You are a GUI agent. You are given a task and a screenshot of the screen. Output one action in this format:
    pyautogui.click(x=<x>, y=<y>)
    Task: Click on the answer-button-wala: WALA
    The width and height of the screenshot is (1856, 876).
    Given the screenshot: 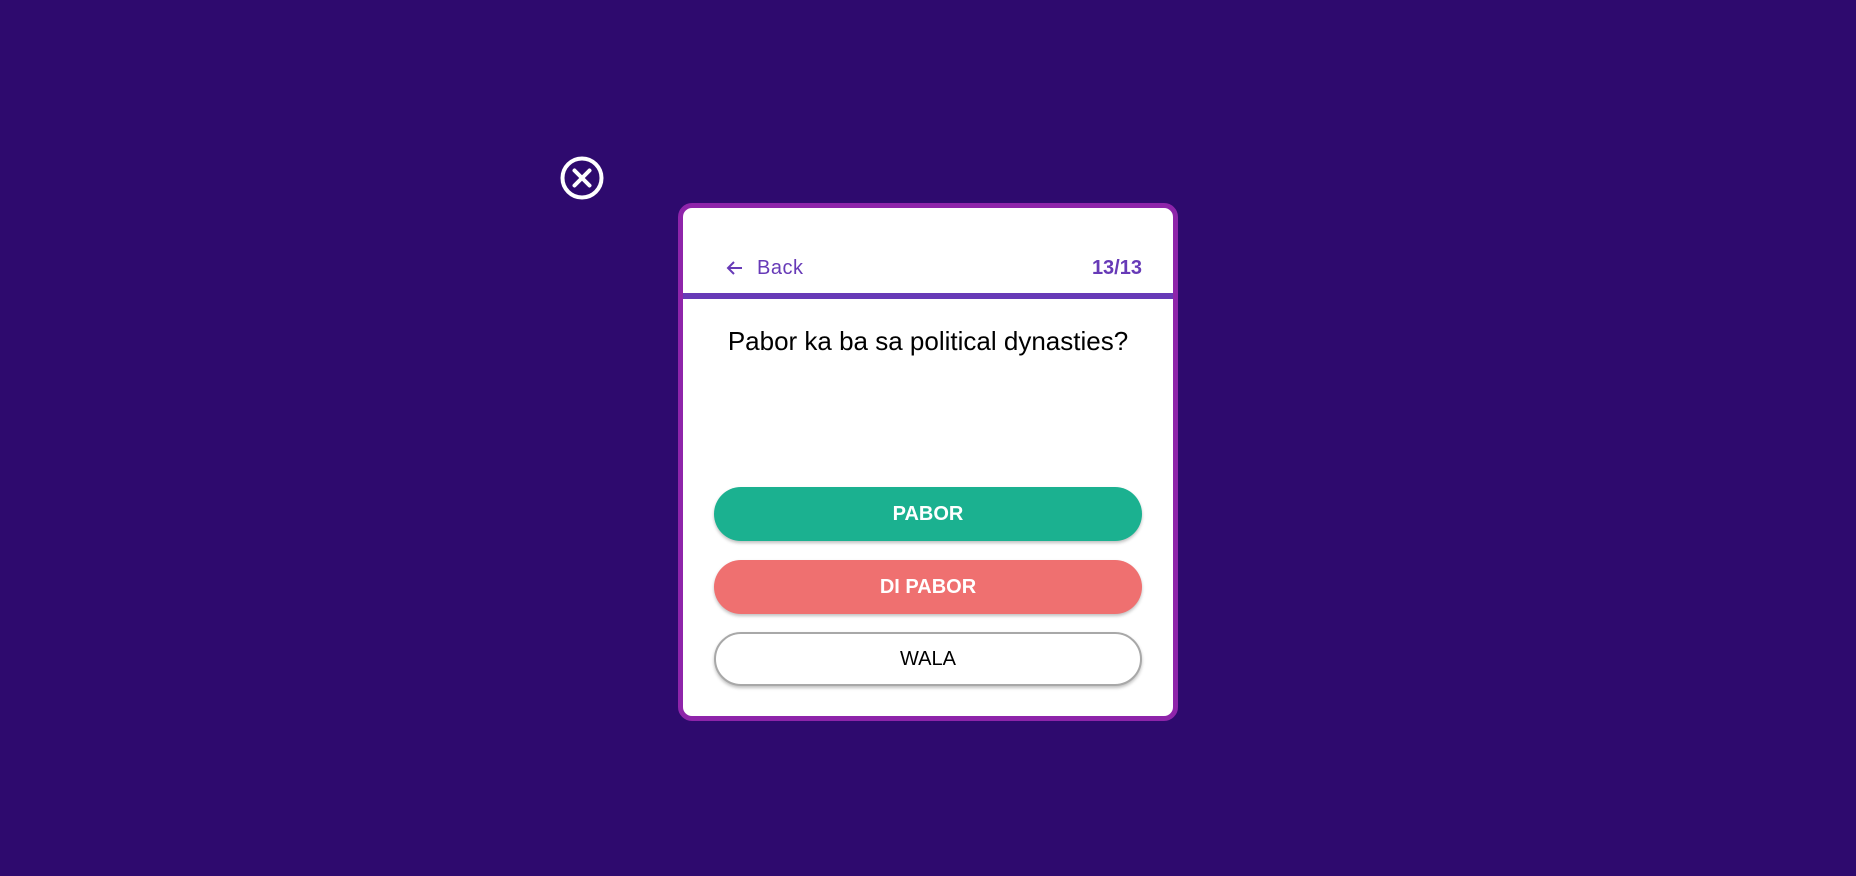 What is the action you would take?
    pyautogui.click(x=928, y=659)
    